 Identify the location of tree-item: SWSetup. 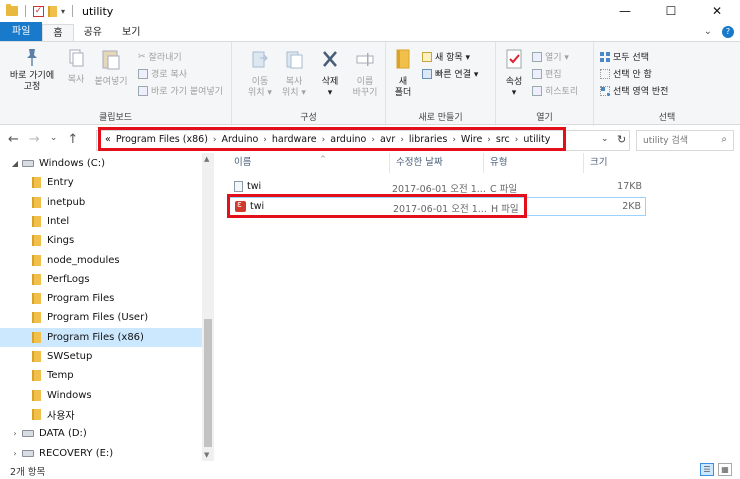
(101, 356).